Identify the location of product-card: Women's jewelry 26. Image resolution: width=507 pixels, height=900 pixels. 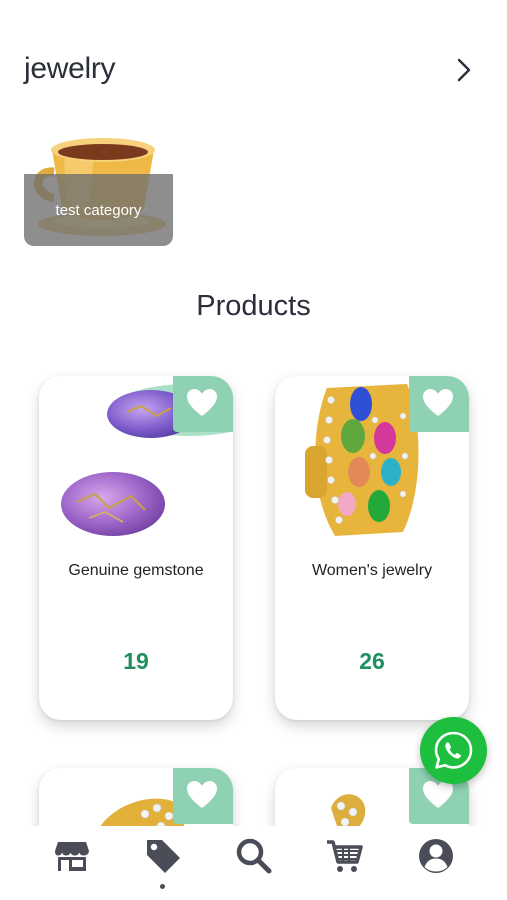
(372, 548).